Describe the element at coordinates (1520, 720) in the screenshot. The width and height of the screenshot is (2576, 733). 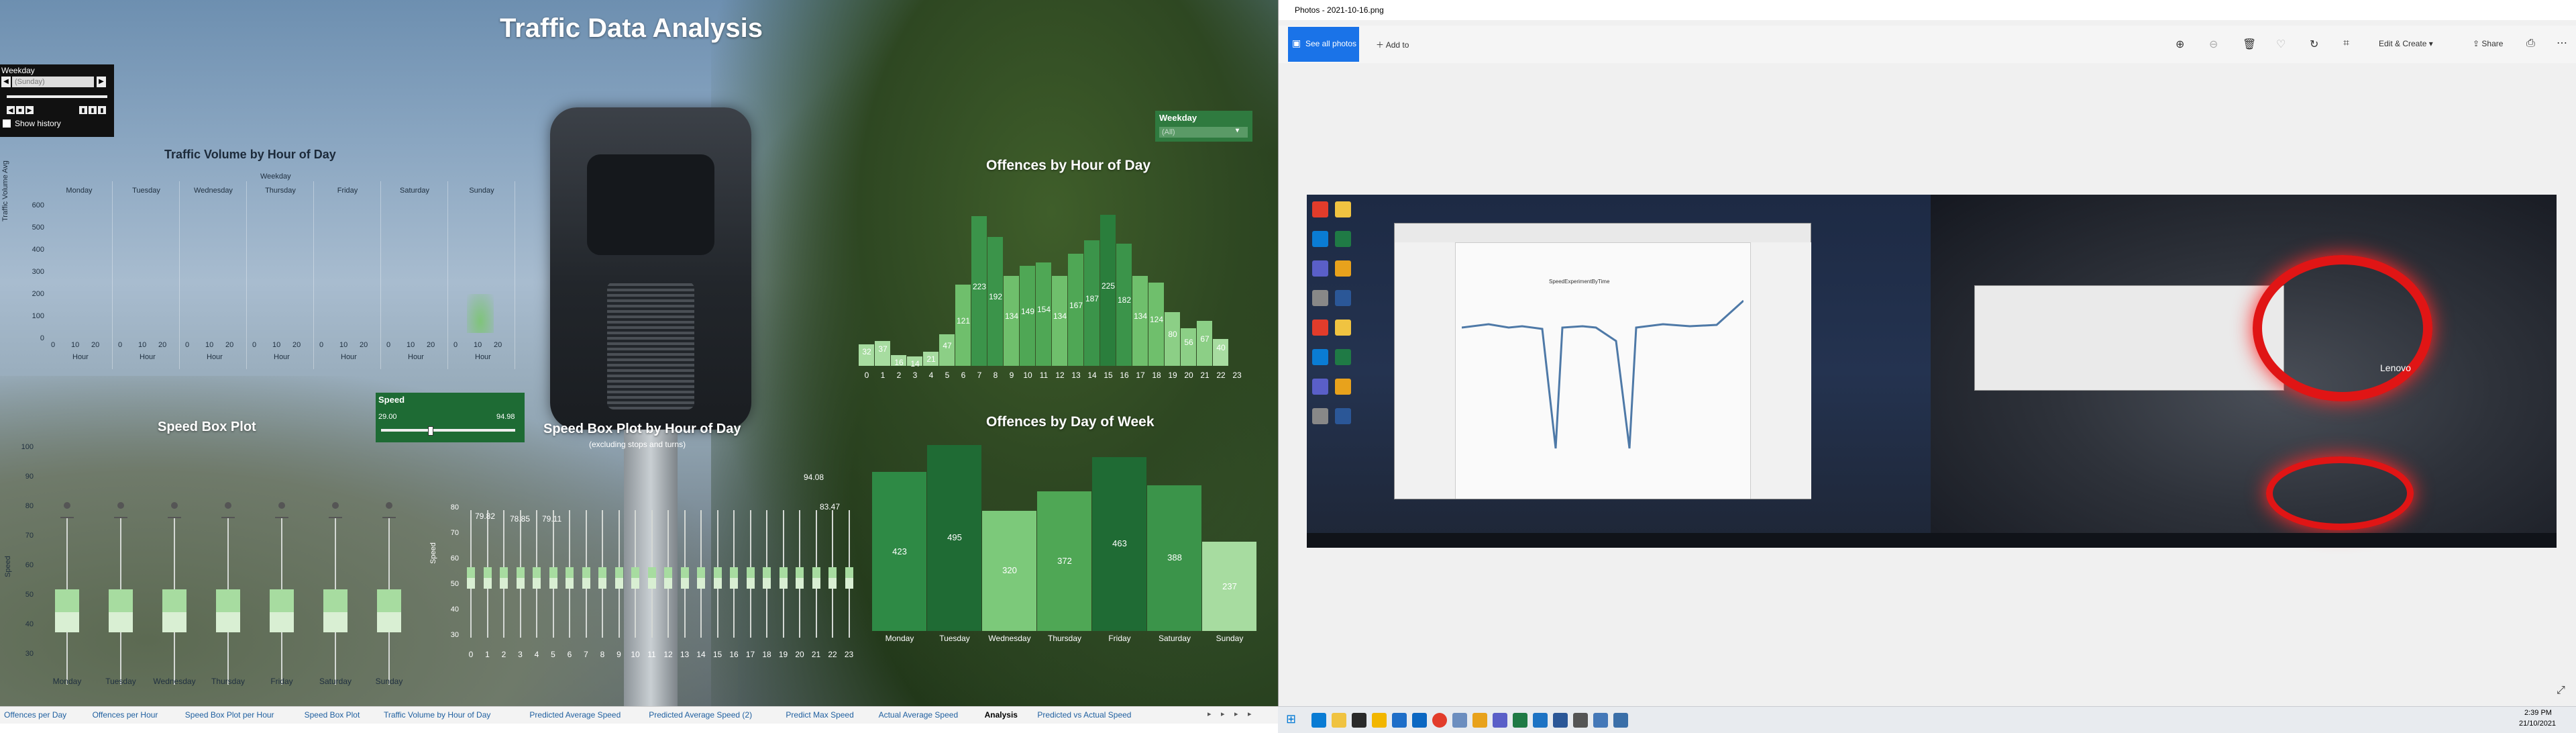
I see `excel-icon` at that location.